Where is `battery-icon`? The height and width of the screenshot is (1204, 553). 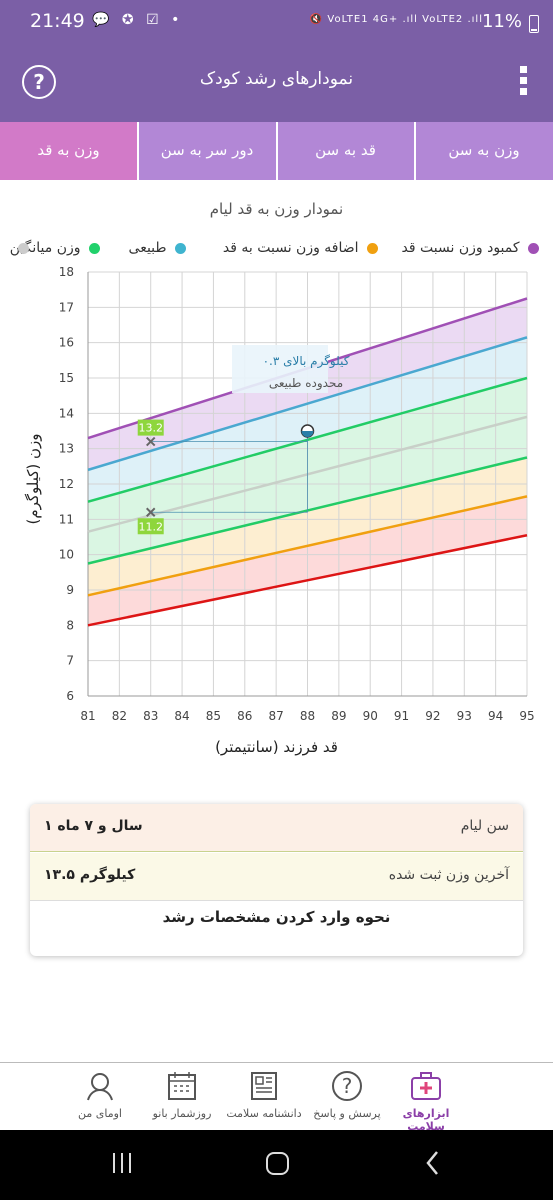 battery-icon is located at coordinates (534, 24).